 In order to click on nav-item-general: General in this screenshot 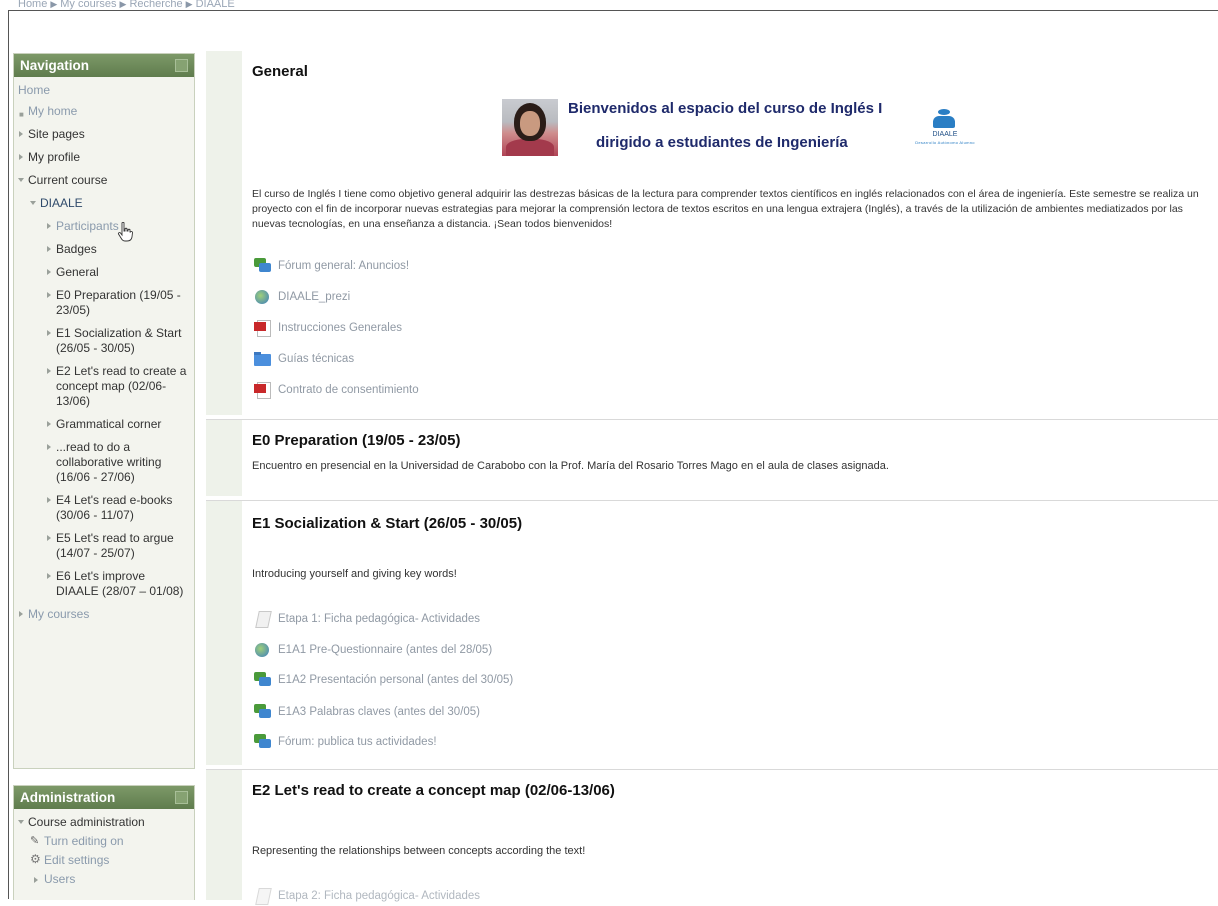, I will do `click(104, 272)`.